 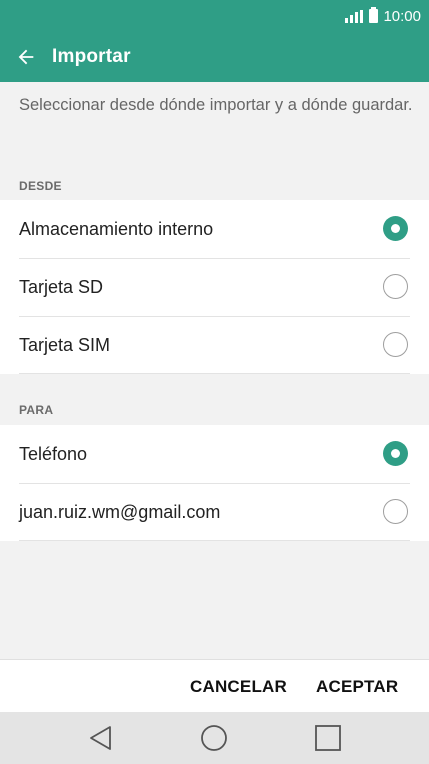 What do you see at coordinates (120, 511) in the screenshot?
I see `option-label: juan.ruiz.wm@gmail.com` at bounding box center [120, 511].